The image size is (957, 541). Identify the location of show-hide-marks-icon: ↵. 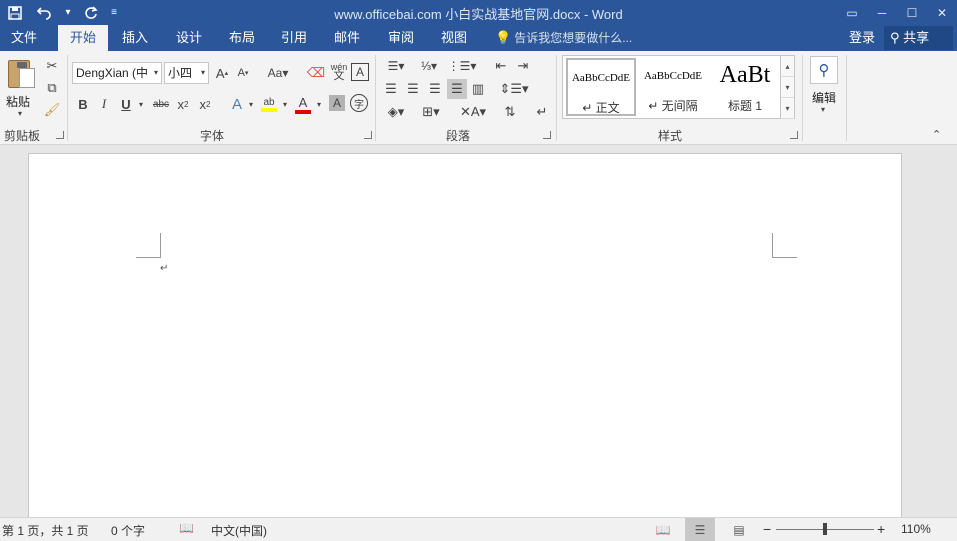
(542, 112).